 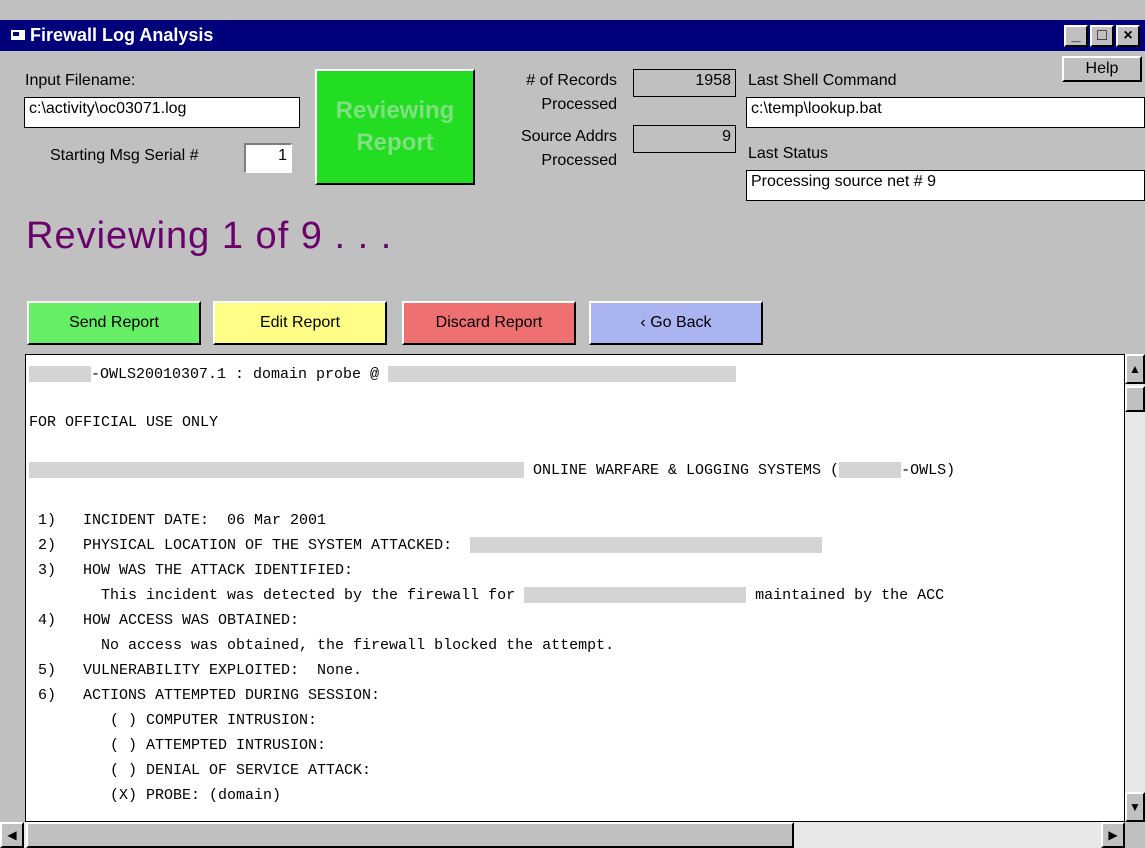 I want to click on report-line: 1) INCIDENT DATE: 06 Mar 2001, so click(x=178, y=520).